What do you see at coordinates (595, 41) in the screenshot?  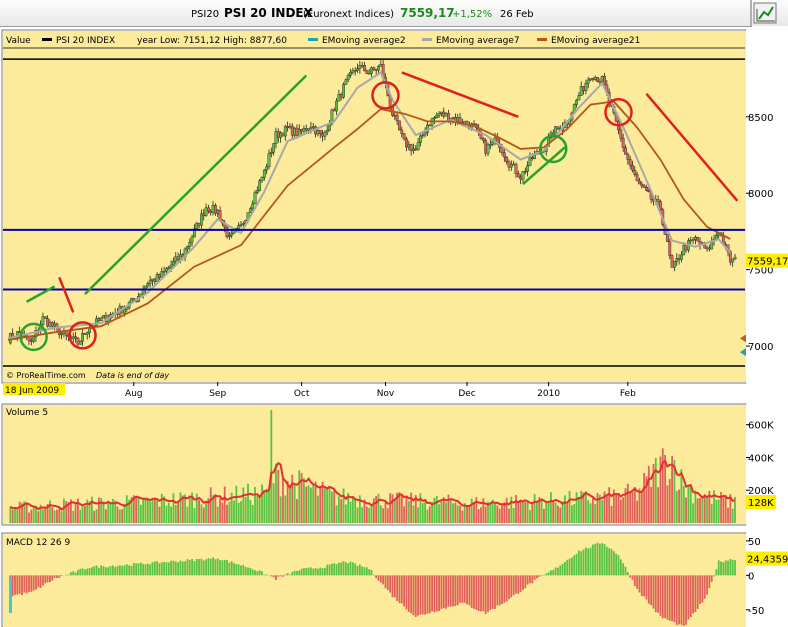 I see `legend-label-4: EMoving average21` at bounding box center [595, 41].